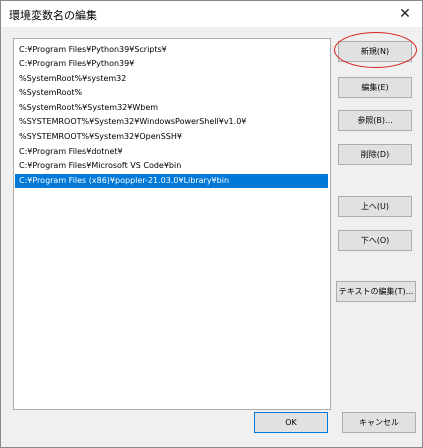 This screenshot has height=448, width=423. I want to click on delete-button: 削除(D), so click(375, 154).